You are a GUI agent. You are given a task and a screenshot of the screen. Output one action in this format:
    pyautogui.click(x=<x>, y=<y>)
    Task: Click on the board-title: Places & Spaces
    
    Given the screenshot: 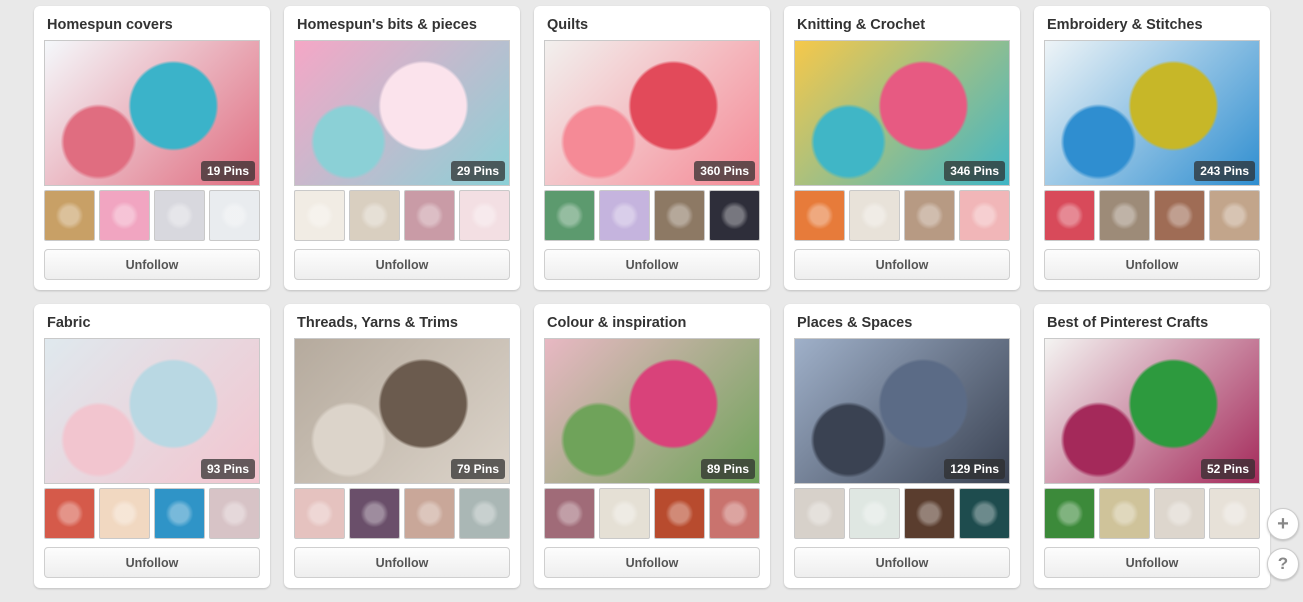 What is the action you would take?
    pyautogui.click(x=854, y=323)
    